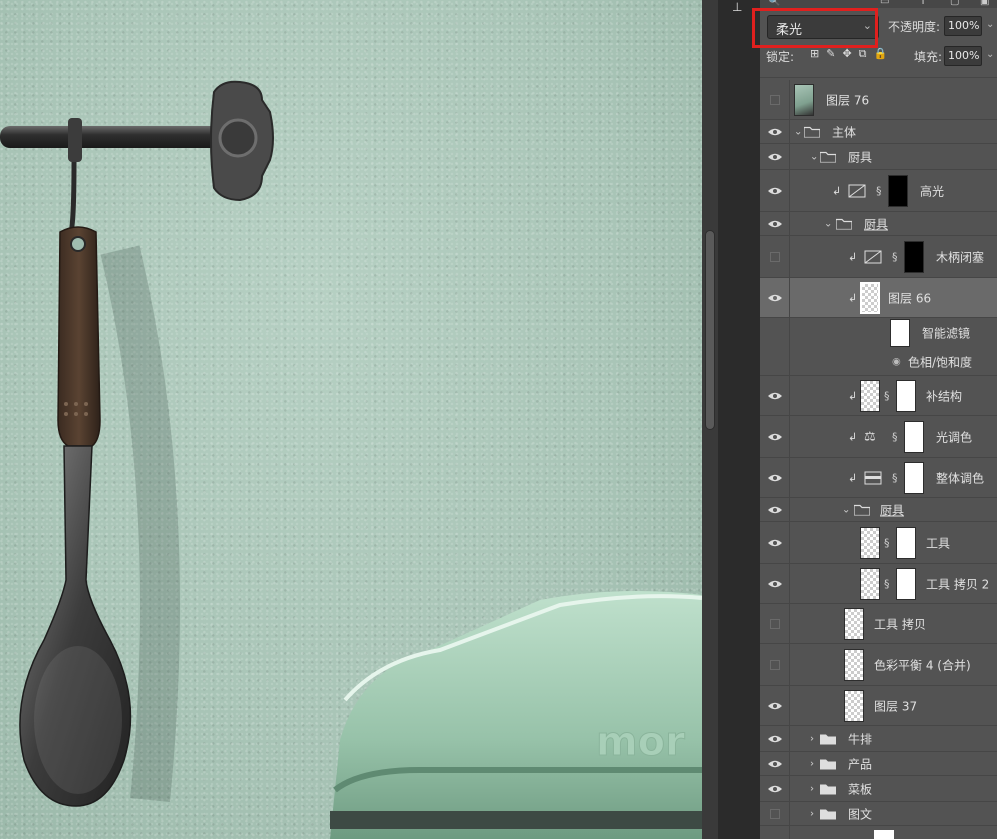 Image resolution: width=997 pixels, height=839 pixels. Describe the element at coordinates (878, 789) in the screenshot. I see `group-row: › 菜板` at that location.